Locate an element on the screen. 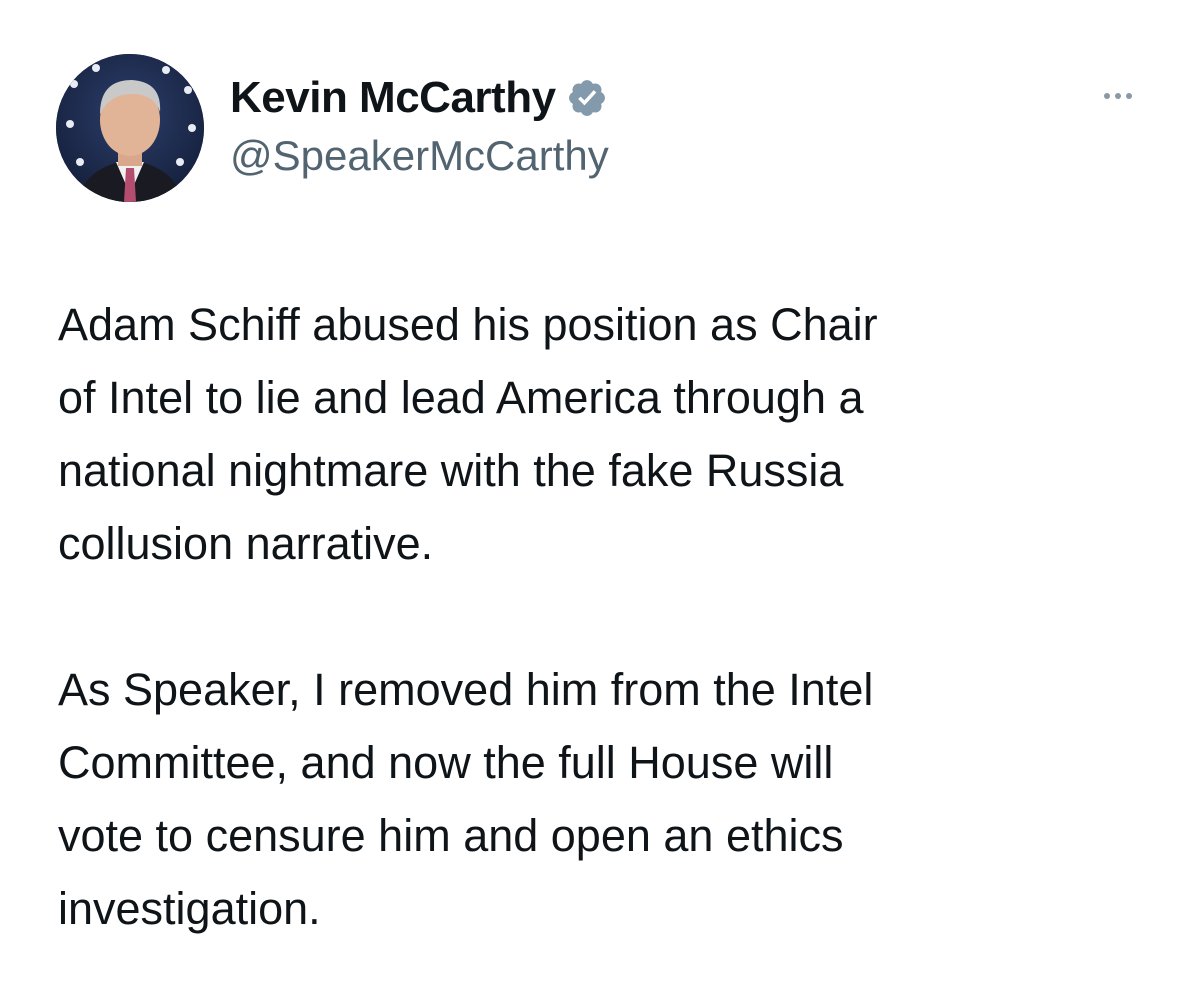 The width and height of the screenshot is (1200, 1007). verified-badge-icon is located at coordinates (587, 98).